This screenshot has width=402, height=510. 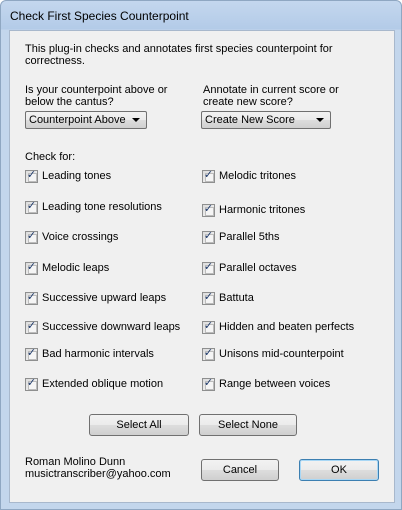 What do you see at coordinates (249, 237) in the screenshot?
I see `checkbox-label: Parallel 5ths` at bounding box center [249, 237].